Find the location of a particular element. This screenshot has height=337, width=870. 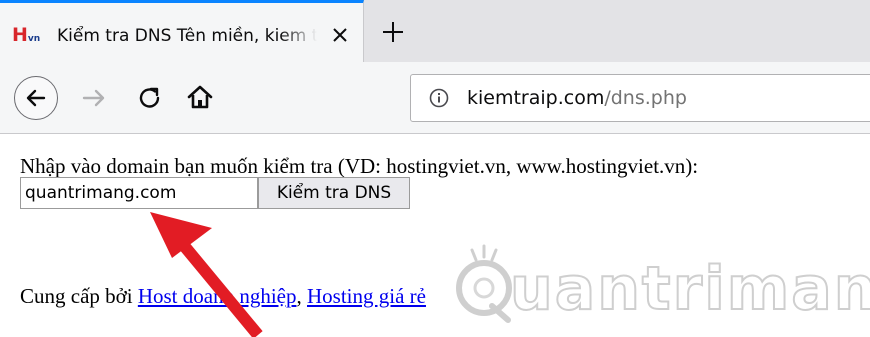

link-business-host: Host doanh nghiệp is located at coordinates (217, 296).